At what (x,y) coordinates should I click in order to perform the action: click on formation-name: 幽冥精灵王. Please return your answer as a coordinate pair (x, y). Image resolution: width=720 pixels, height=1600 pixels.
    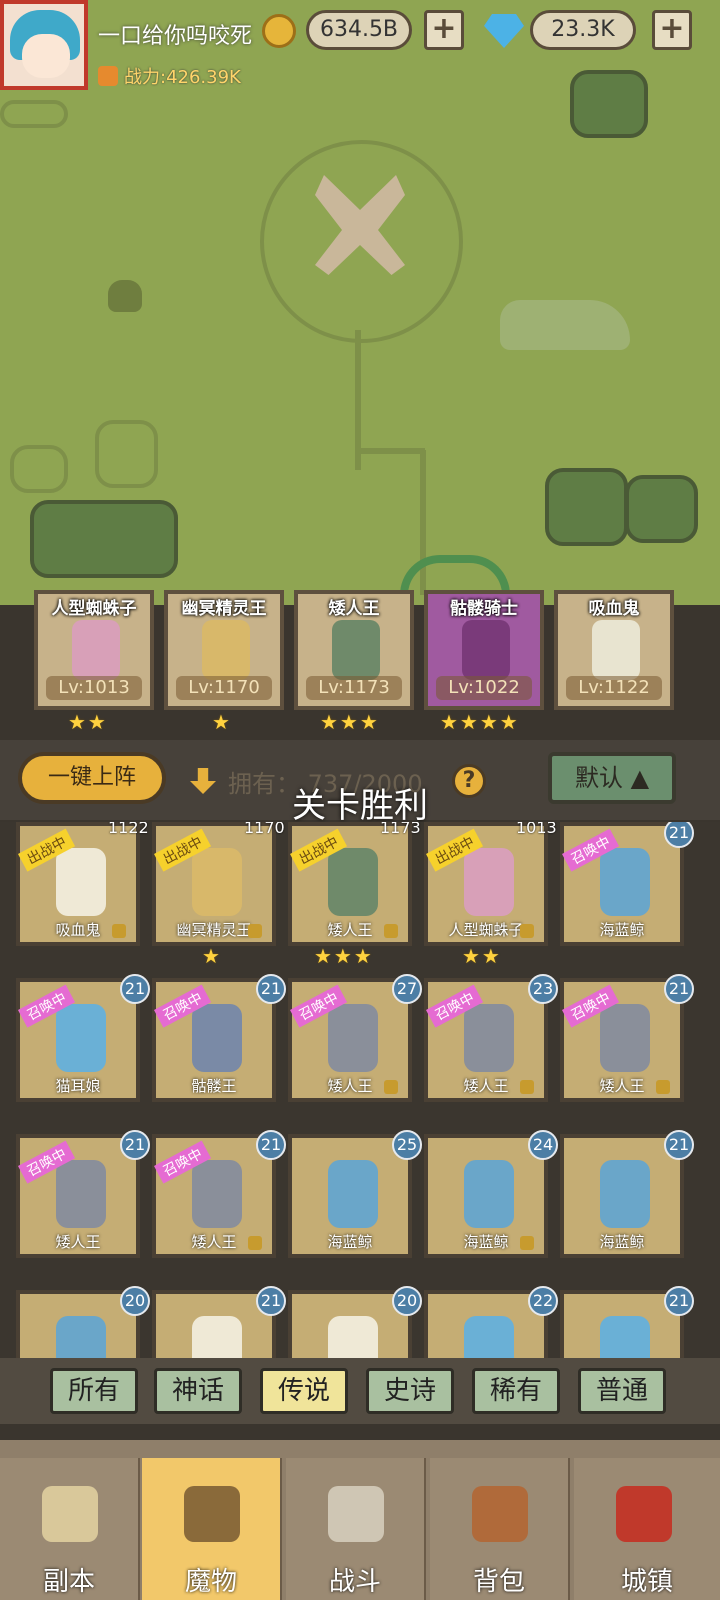
    Looking at the image, I should click on (224, 609).